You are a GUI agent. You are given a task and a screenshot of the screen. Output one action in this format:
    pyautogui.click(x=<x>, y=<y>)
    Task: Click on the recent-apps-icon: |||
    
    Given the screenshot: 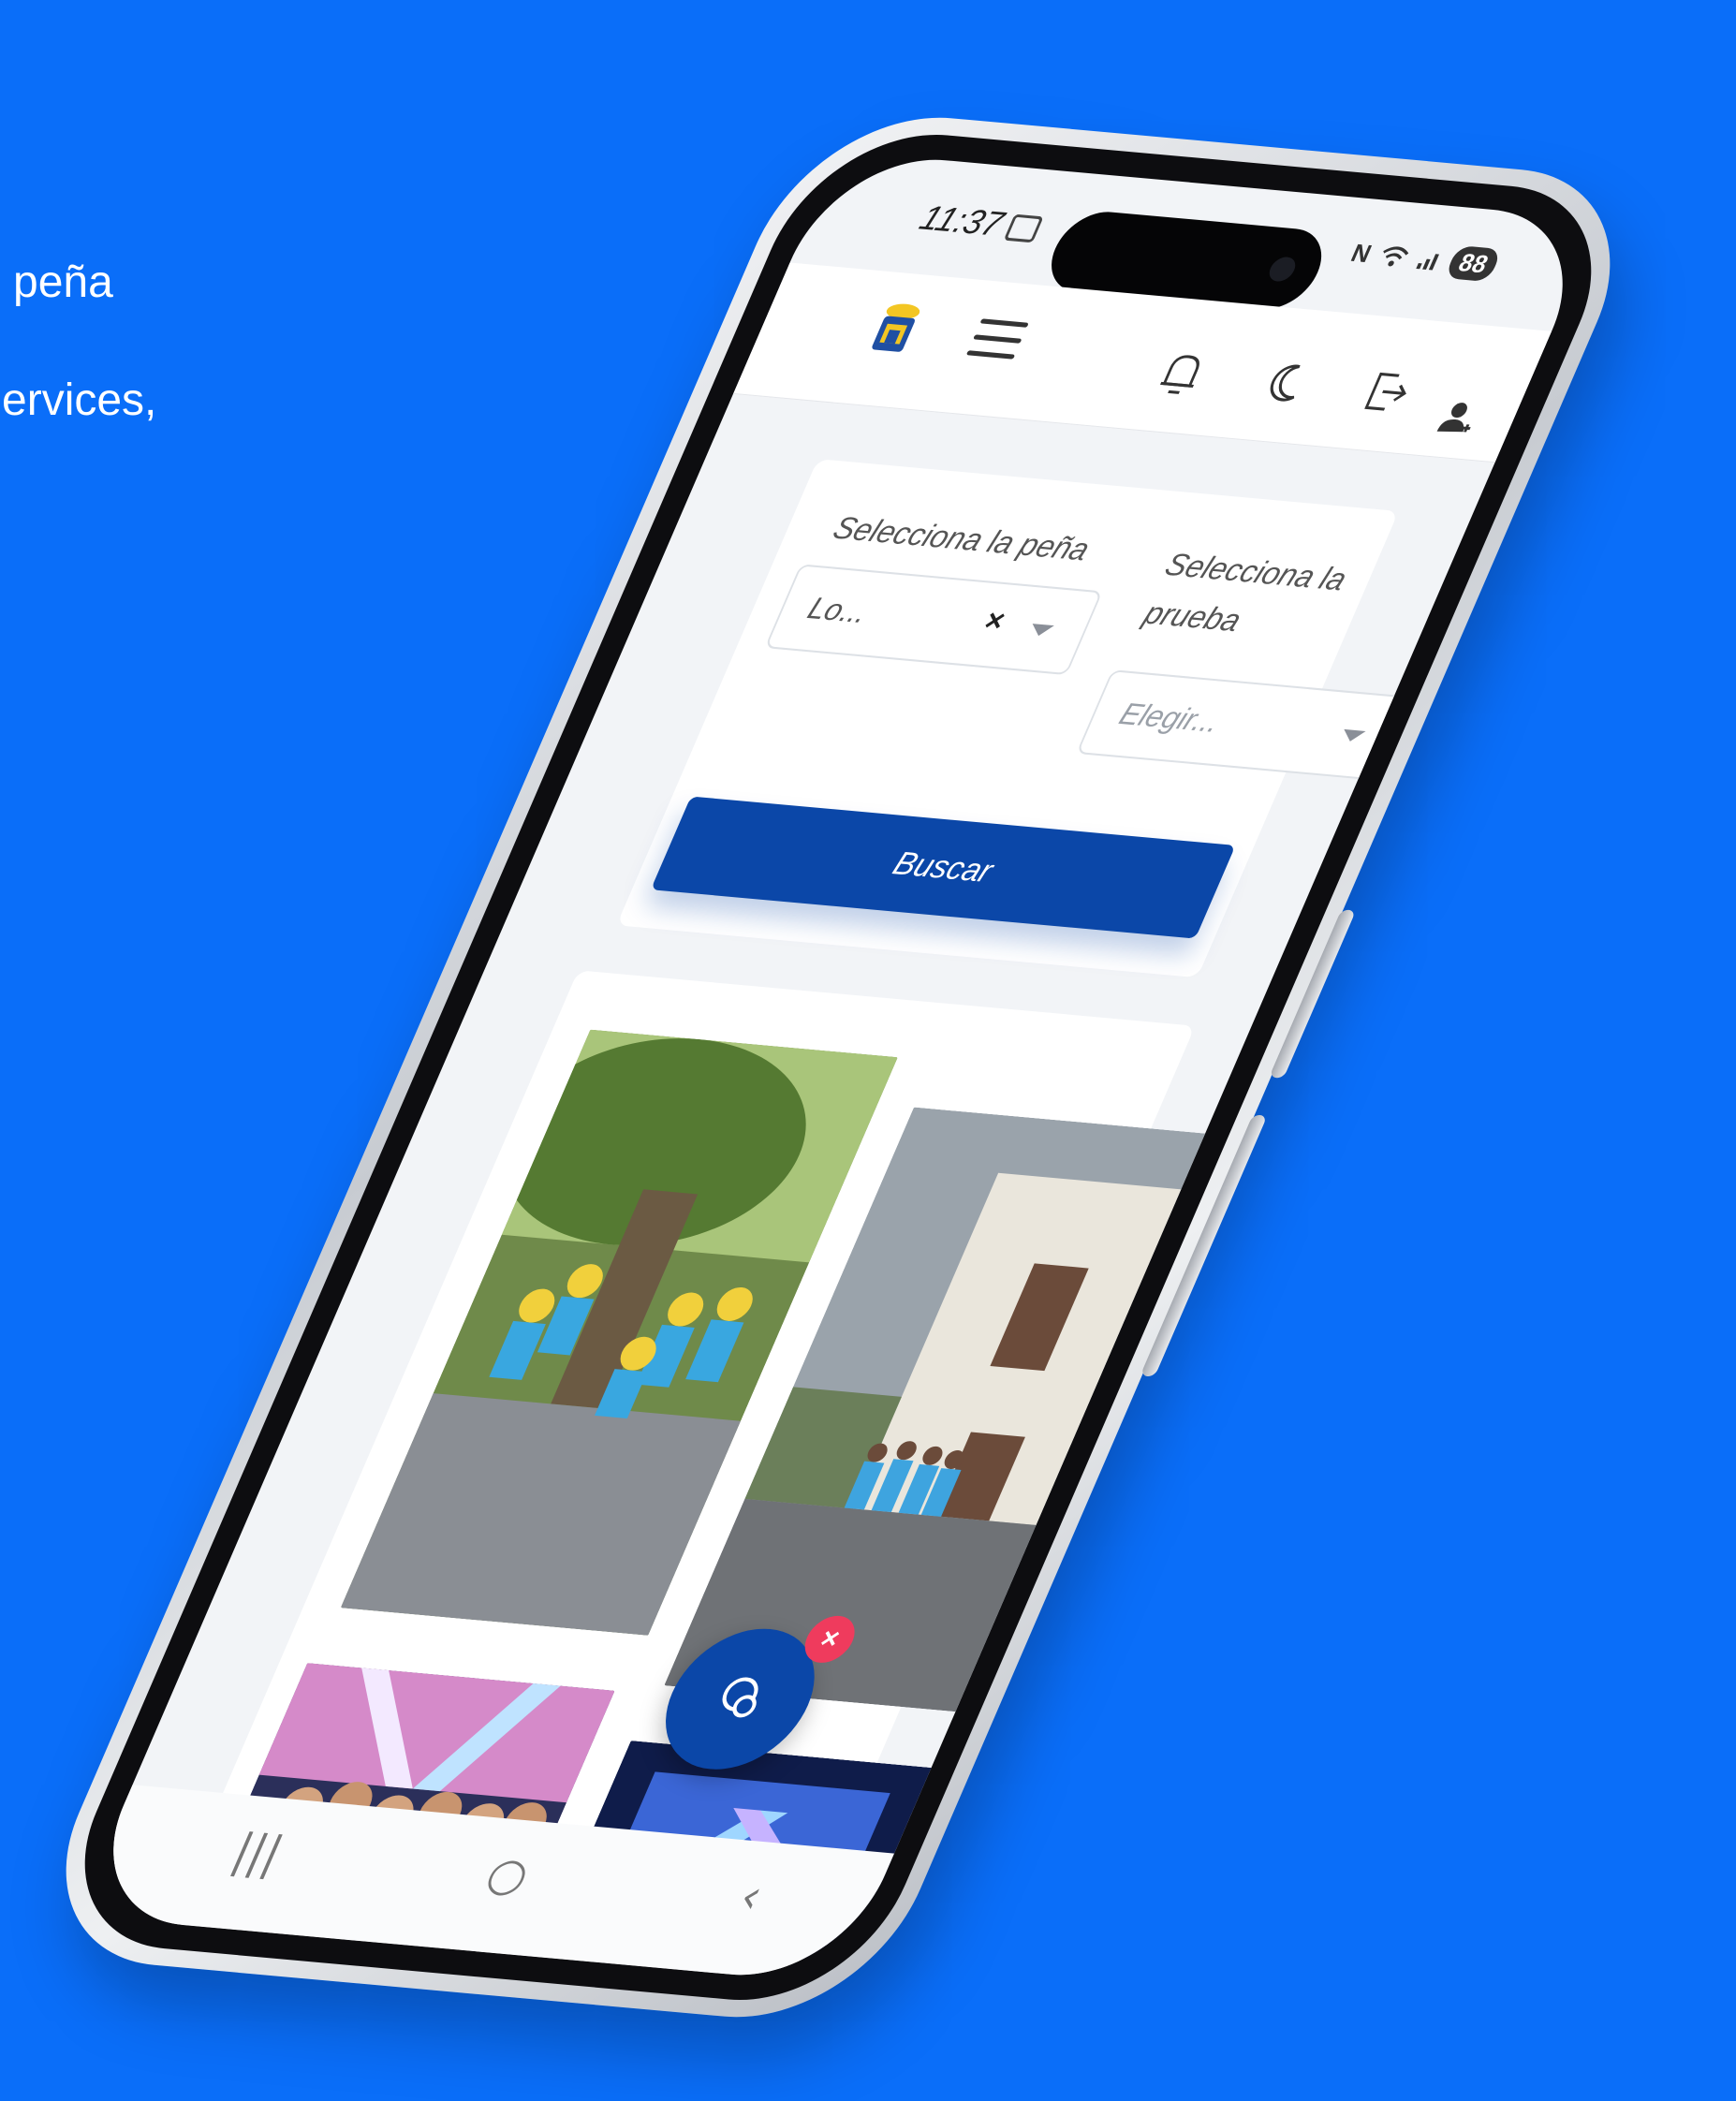 What is the action you would take?
    pyautogui.click(x=258, y=1852)
    